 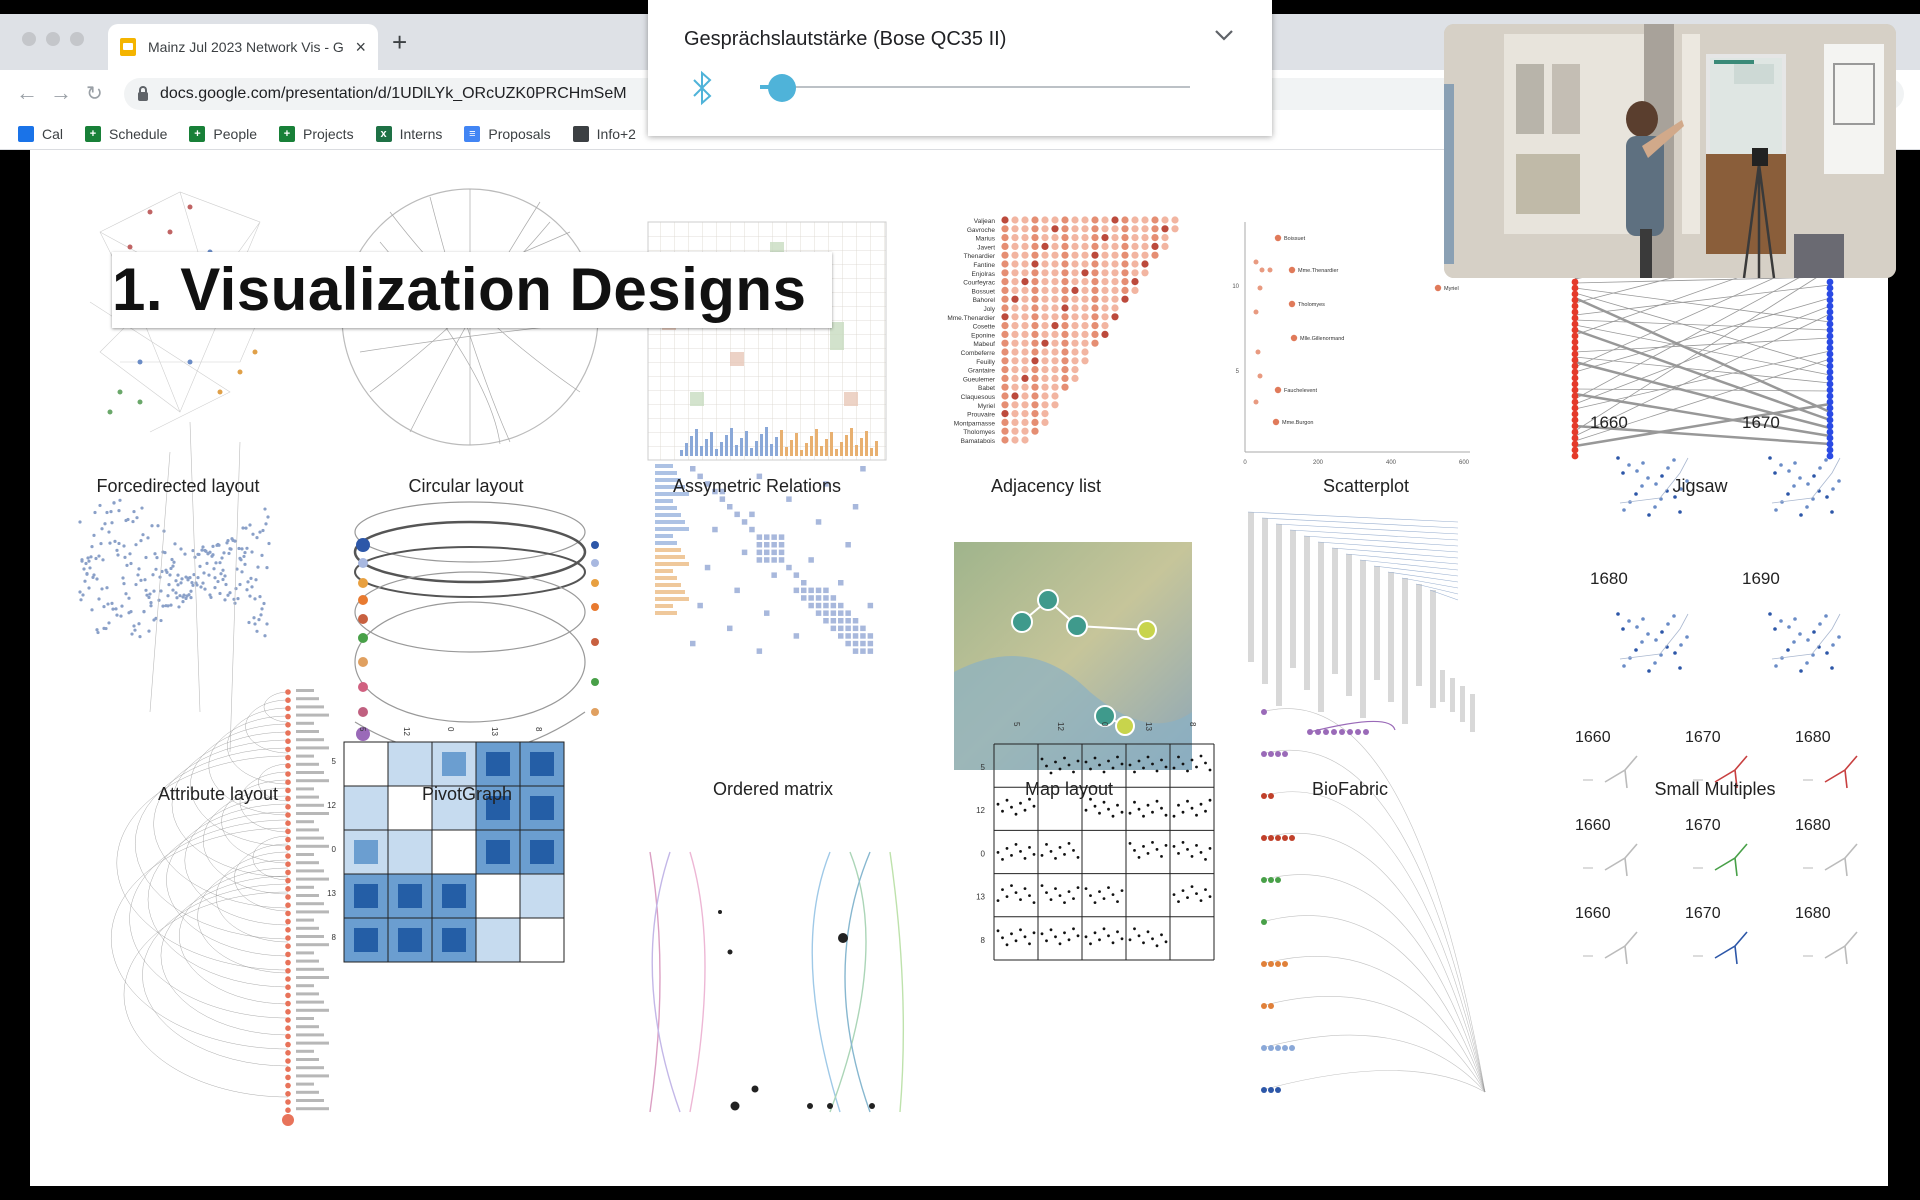 What do you see at coordinates (53, 39) in the screenshot?
I see `window-minimize-button` at bounding box center [53, 39].